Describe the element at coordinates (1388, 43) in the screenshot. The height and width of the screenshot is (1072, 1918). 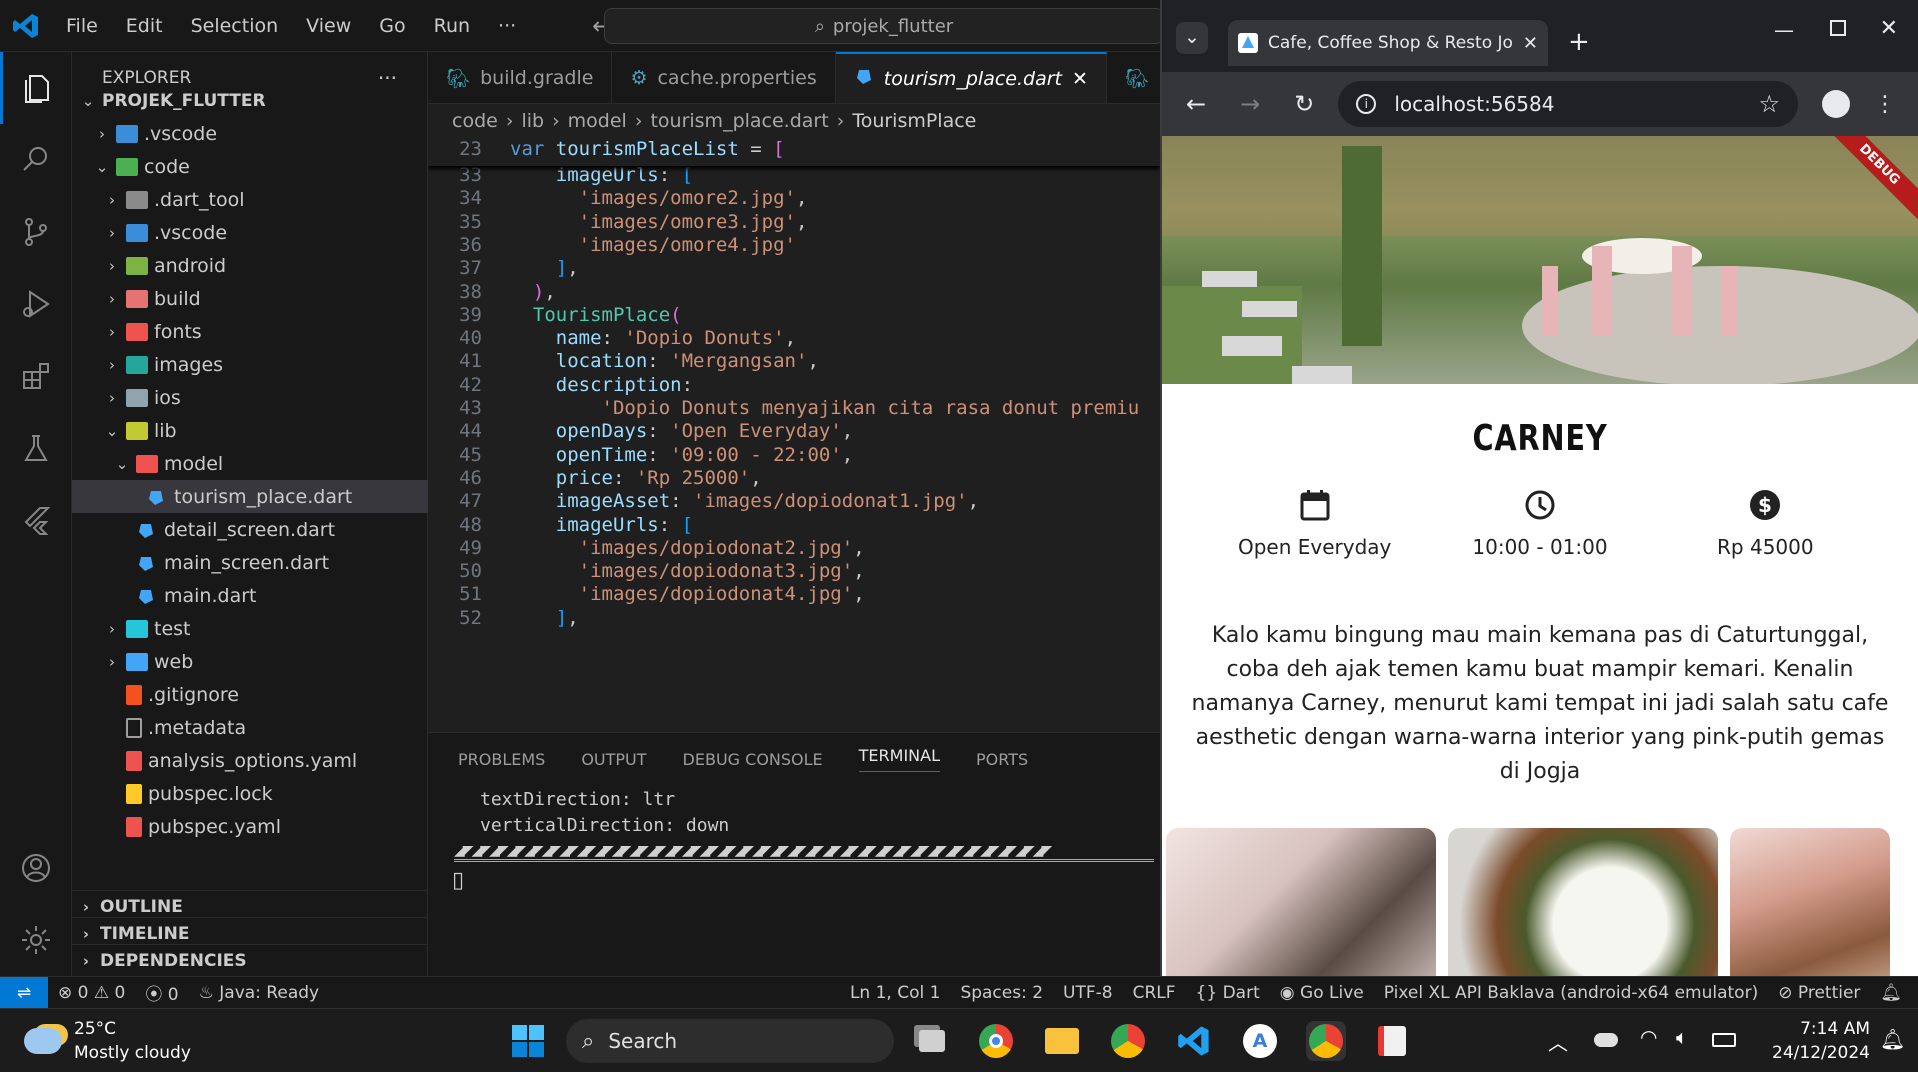
I see `browser-tab: Cafe, Coffee Shop & Resto Jogja ✕` at that location.